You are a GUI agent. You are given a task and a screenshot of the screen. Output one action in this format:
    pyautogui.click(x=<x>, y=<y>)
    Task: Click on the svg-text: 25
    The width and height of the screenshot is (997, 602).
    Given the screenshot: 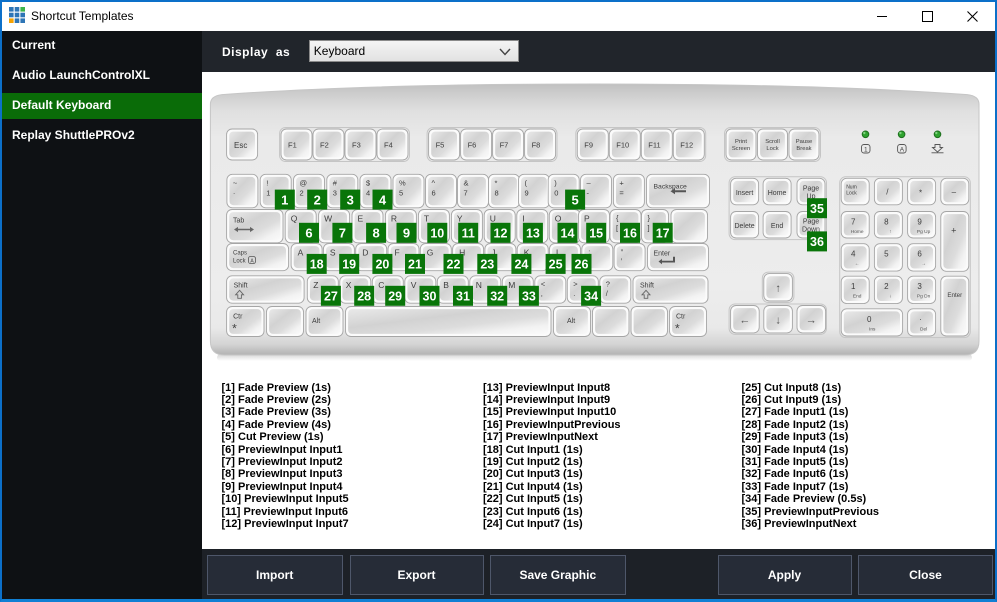 What is the action you would take?
    pyautogui.click(x=556, y=265)
    